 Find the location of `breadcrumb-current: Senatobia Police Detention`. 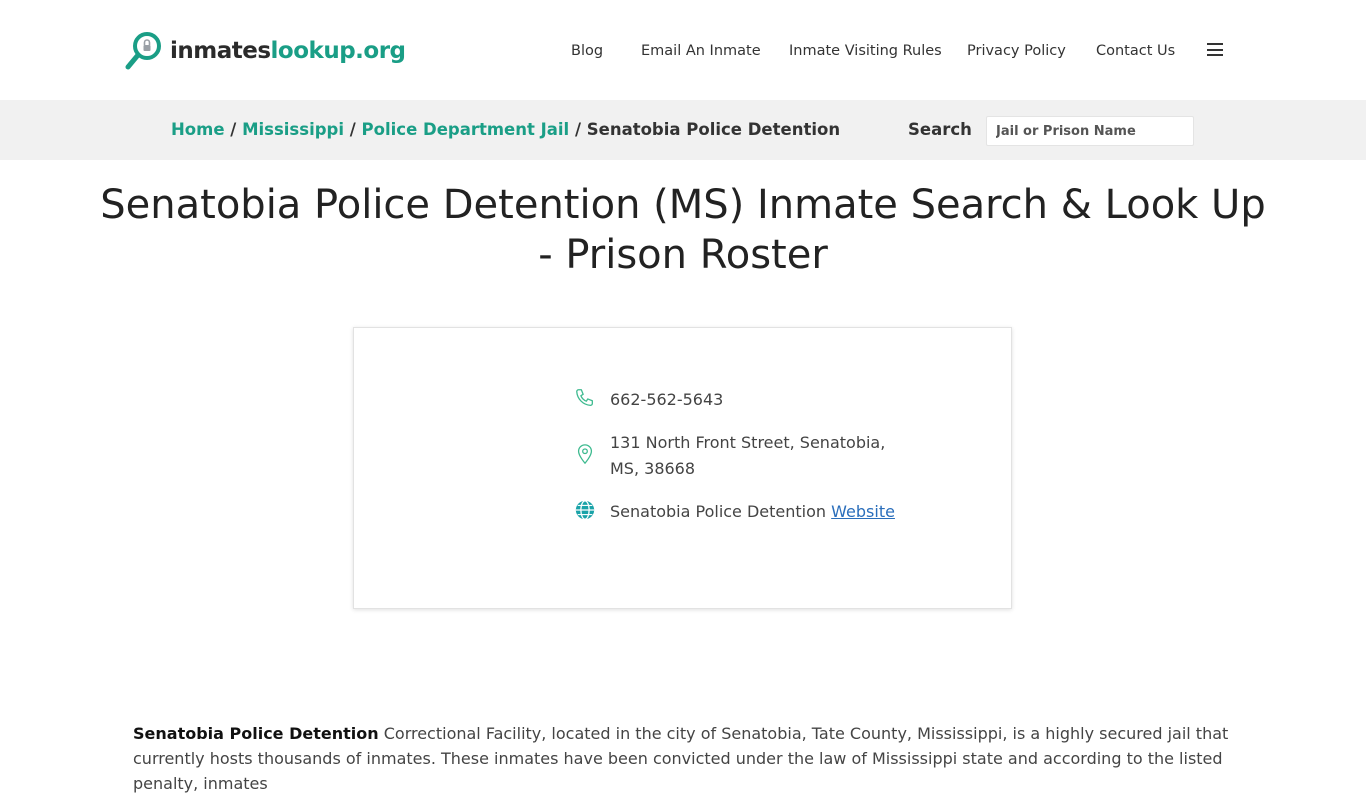

breadcrumb-current: Senatobia Police Detention is located at coordinates (713, 129).